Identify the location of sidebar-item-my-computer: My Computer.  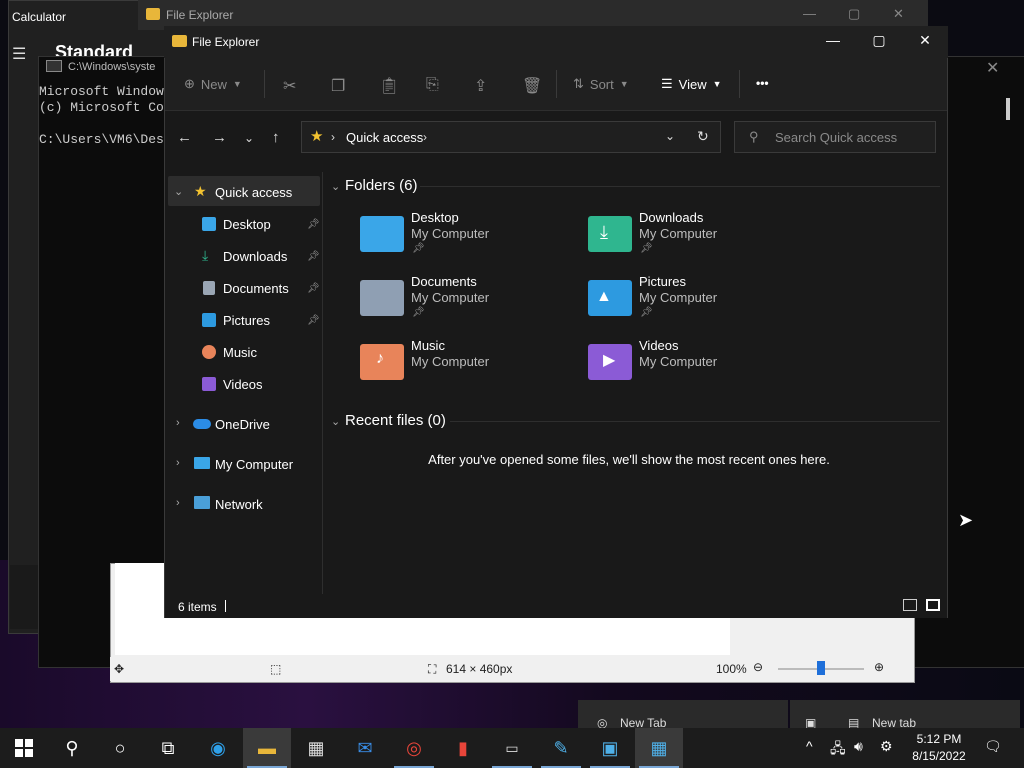
(254, 464).